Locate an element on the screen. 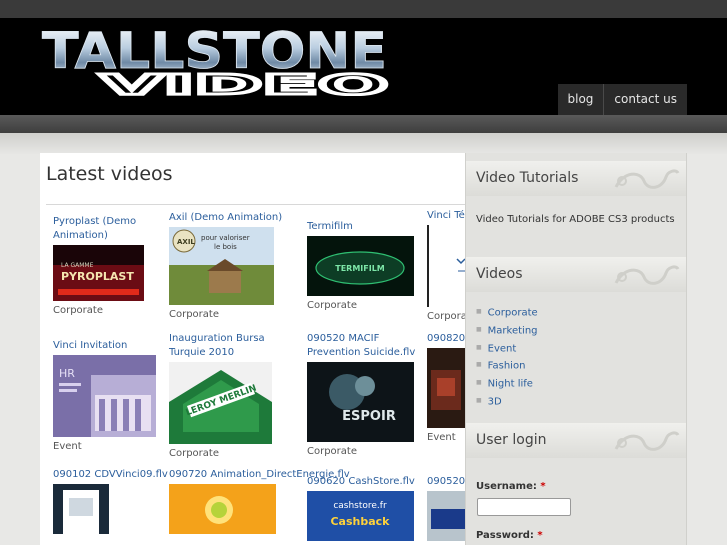 The width and height of the screenshot is (727, 545). password-label: Password: * is located at coordinates (509, 535).